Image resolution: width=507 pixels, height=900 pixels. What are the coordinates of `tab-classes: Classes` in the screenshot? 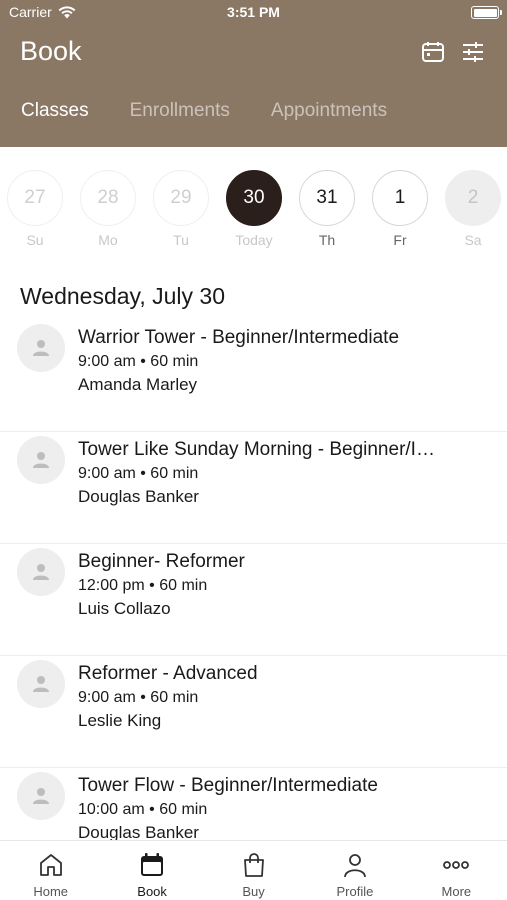 It's located at (55, 116).